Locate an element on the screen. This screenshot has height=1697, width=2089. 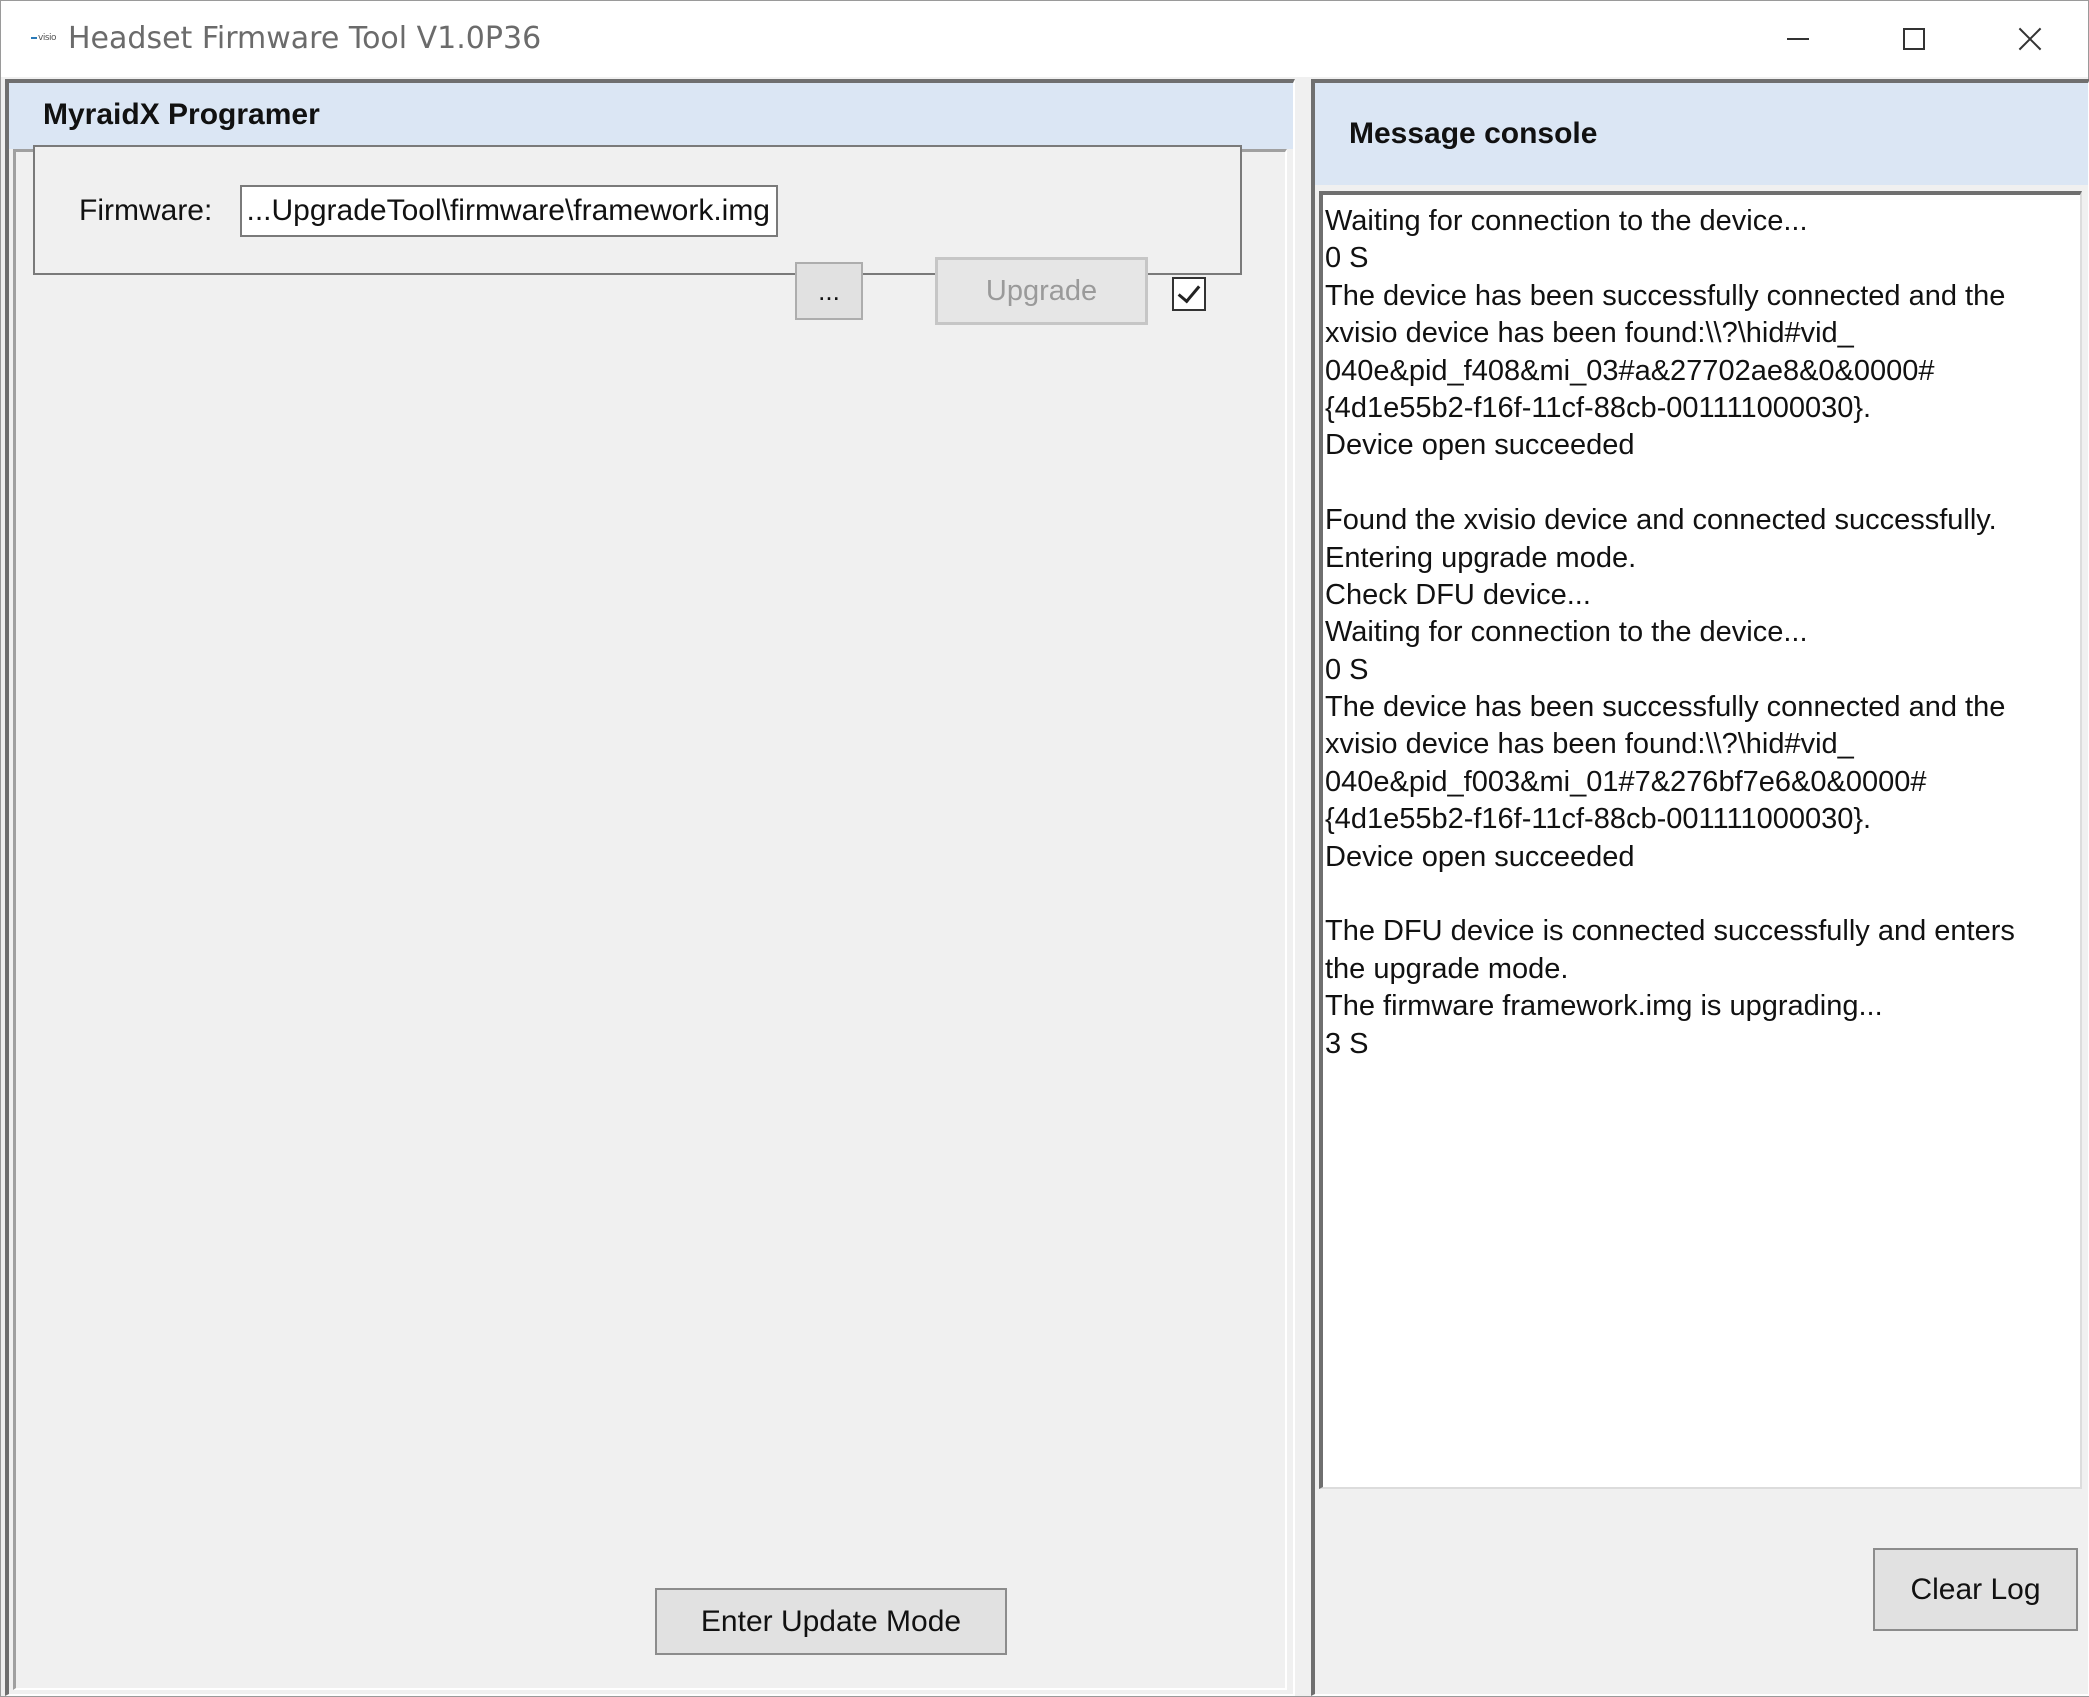
firmware-path-input: ...UpgradeTool\firmware\framework.img is located at coordinates (509, 211).